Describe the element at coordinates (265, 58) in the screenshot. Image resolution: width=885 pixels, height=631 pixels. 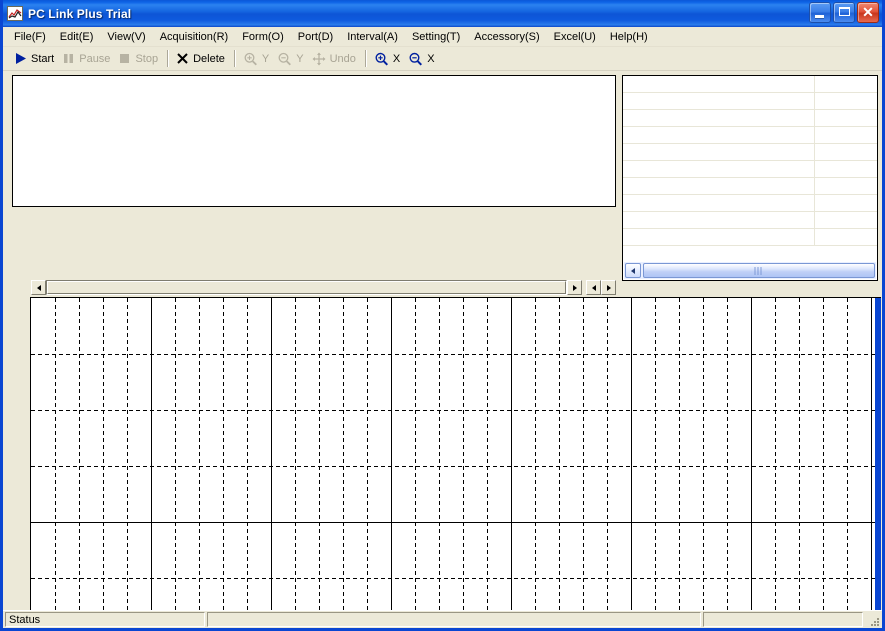
I see `zoom-in-y-label: Y` at that location.